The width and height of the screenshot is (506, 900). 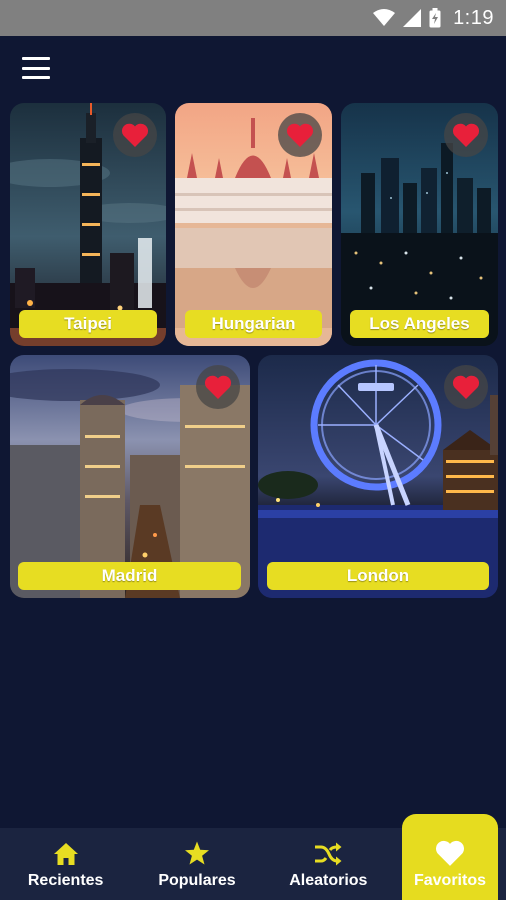 What do you see at coordinates (419, 324) in the screenshot?
I see `city-label-los-angeles: Los Angeles` at bounding box center [419, 324].